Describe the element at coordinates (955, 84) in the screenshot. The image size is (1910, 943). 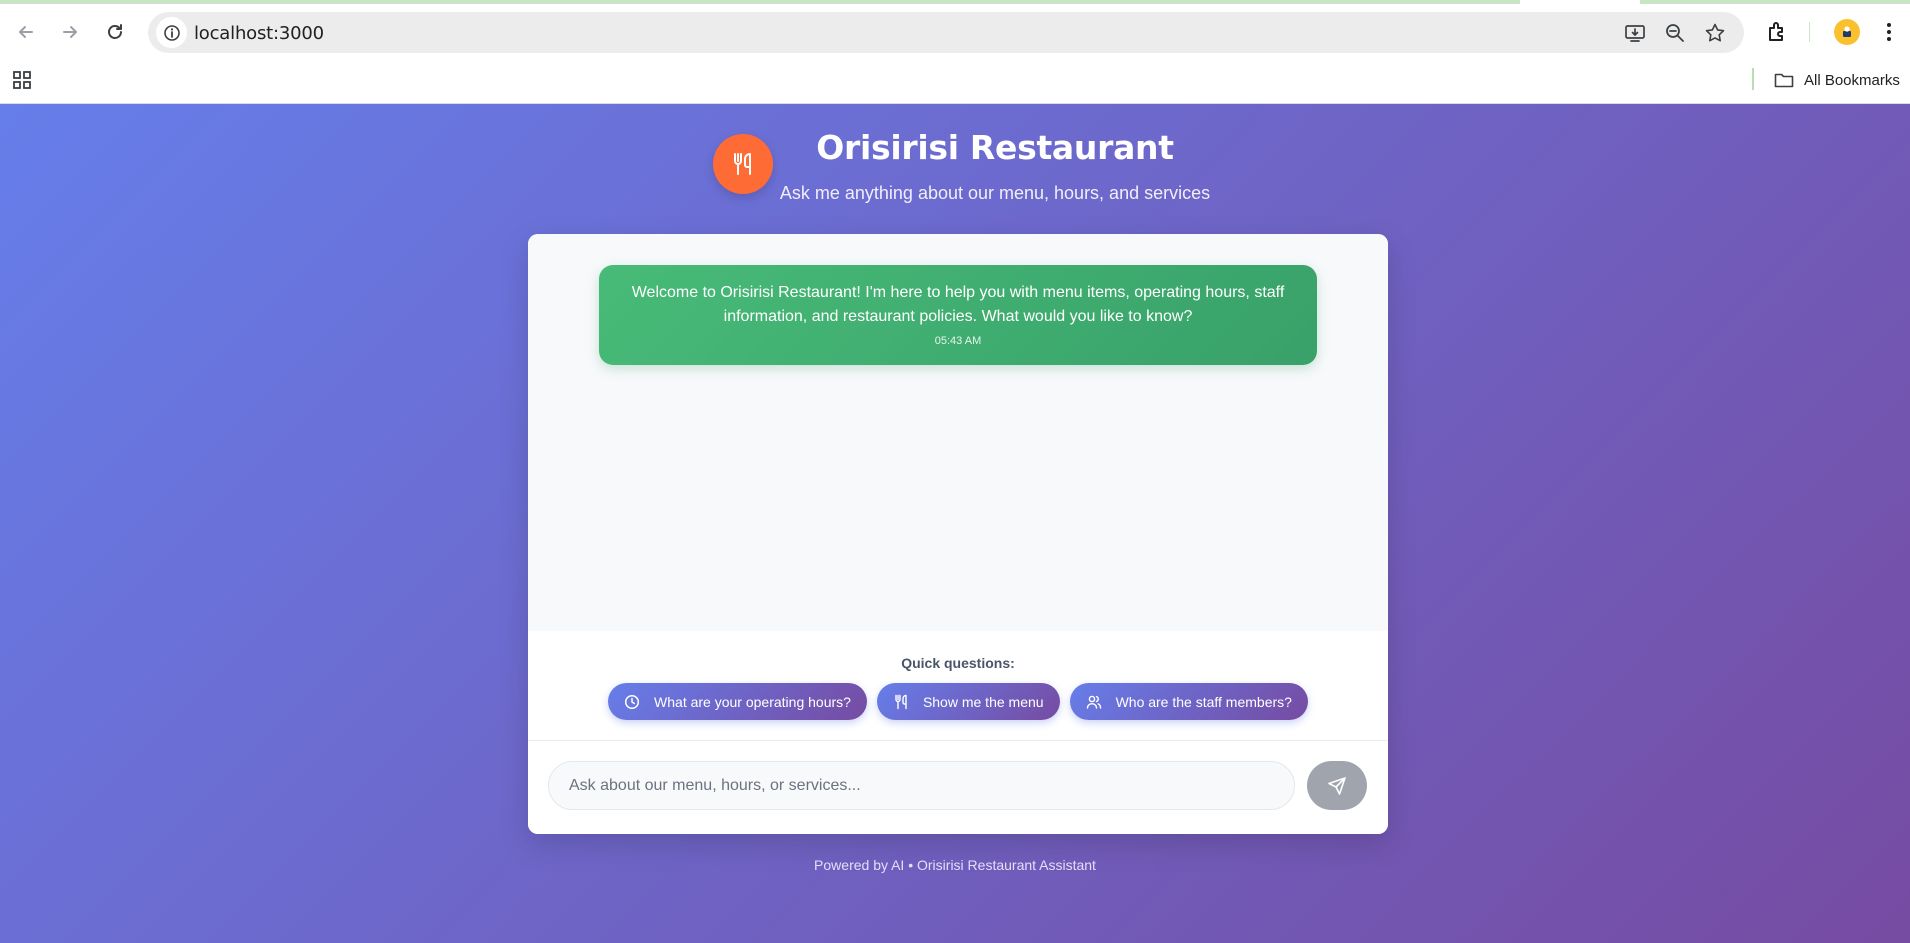
I see `bookmarks-bar: All Bookmarks` at that location.